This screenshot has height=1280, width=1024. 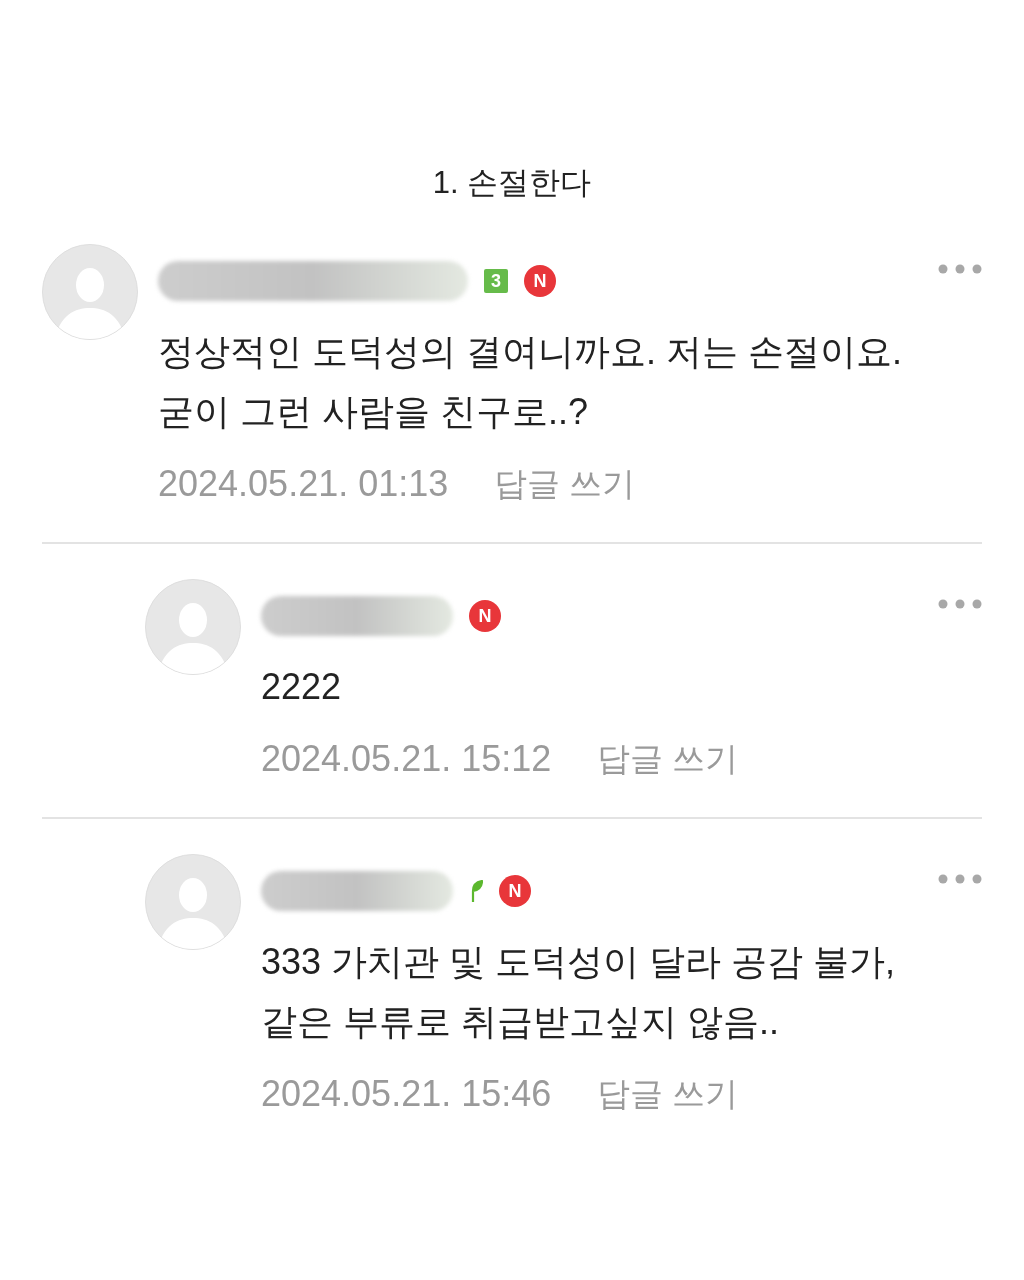 What do you see at coordinates (512, 183) in the screenshot?
I see `heading-text: 1. 손절한다` at bounding box center [512, 183].